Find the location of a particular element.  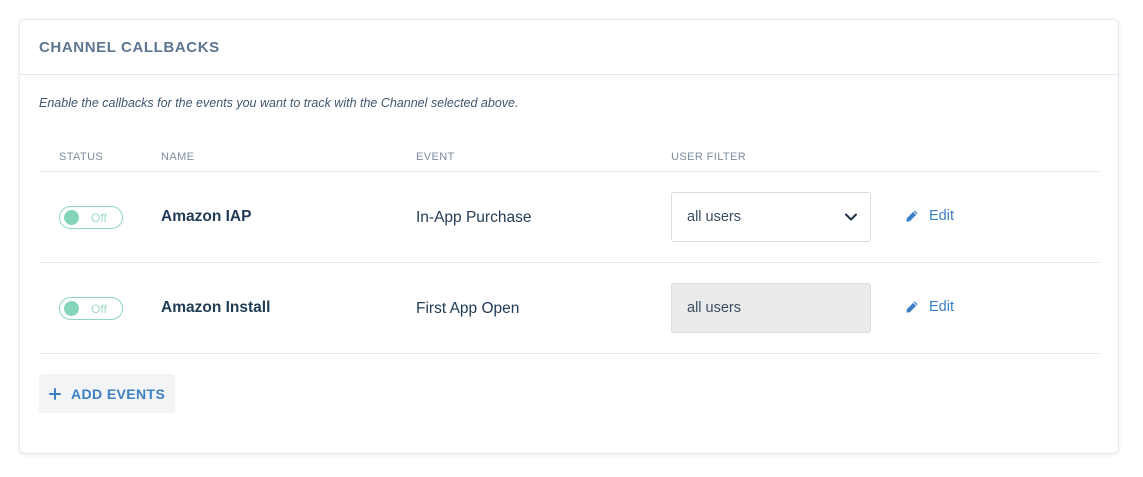

callback-name: Amazon IAP is located at coordinates (206, 216).